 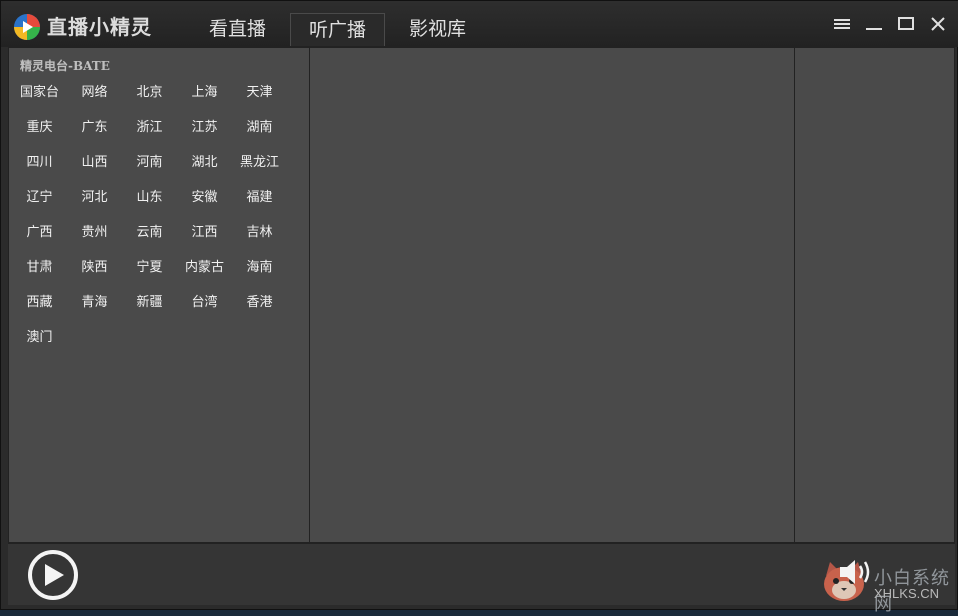 I want to click on region-item: 吉林, so click(x=259, y=232).